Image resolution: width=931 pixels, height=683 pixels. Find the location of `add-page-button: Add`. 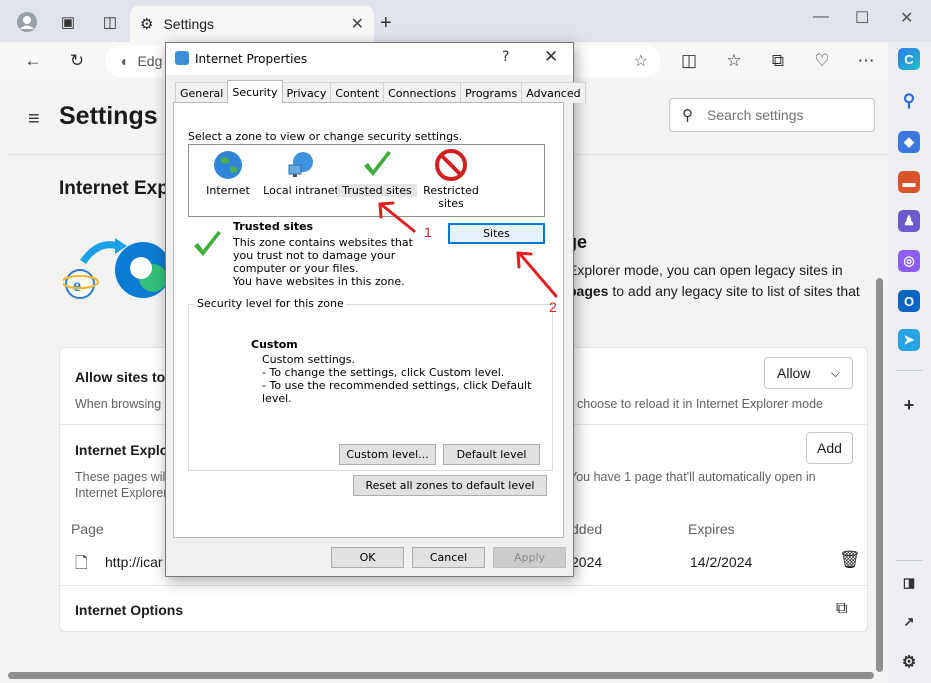

add-page-button: Add is located at coordinates (829, 448).